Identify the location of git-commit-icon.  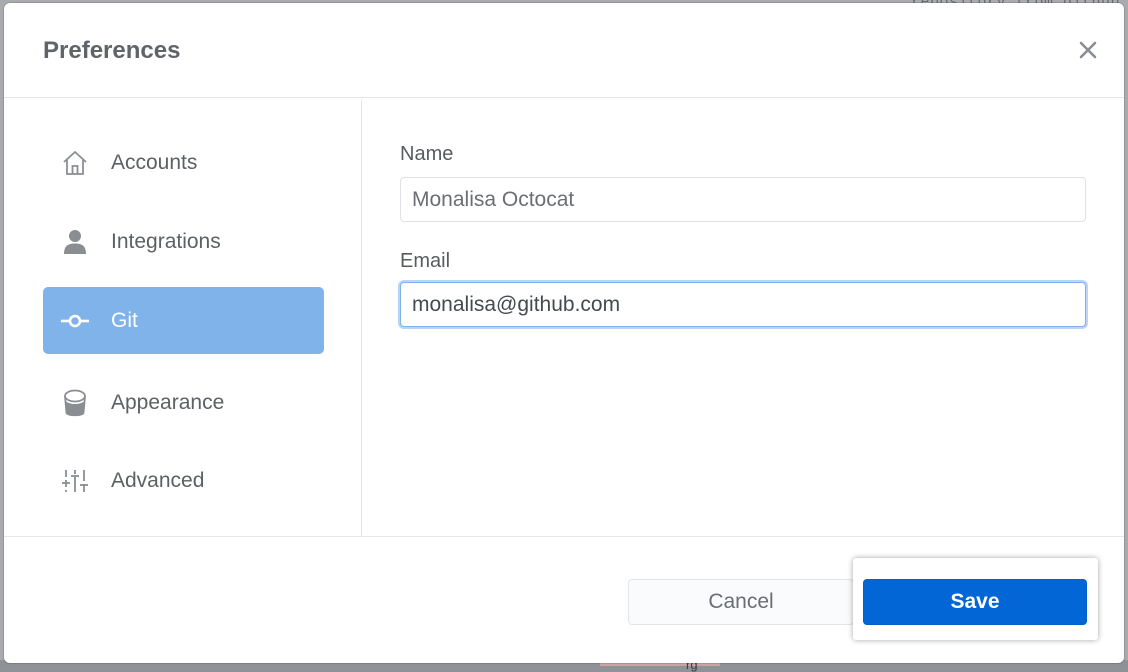
(75, 321).